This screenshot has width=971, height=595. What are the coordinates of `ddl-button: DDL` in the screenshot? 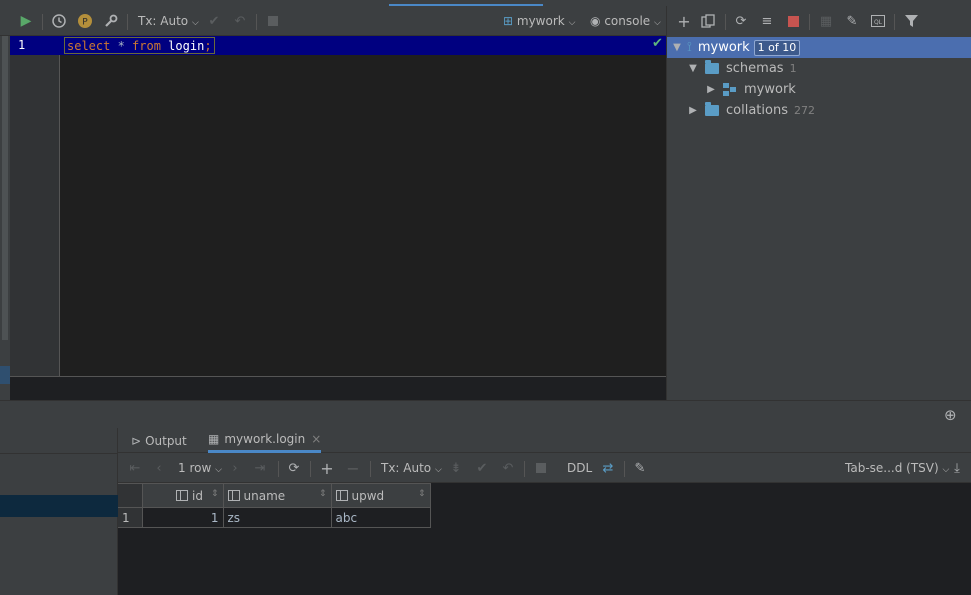 It's located at (579, 468).